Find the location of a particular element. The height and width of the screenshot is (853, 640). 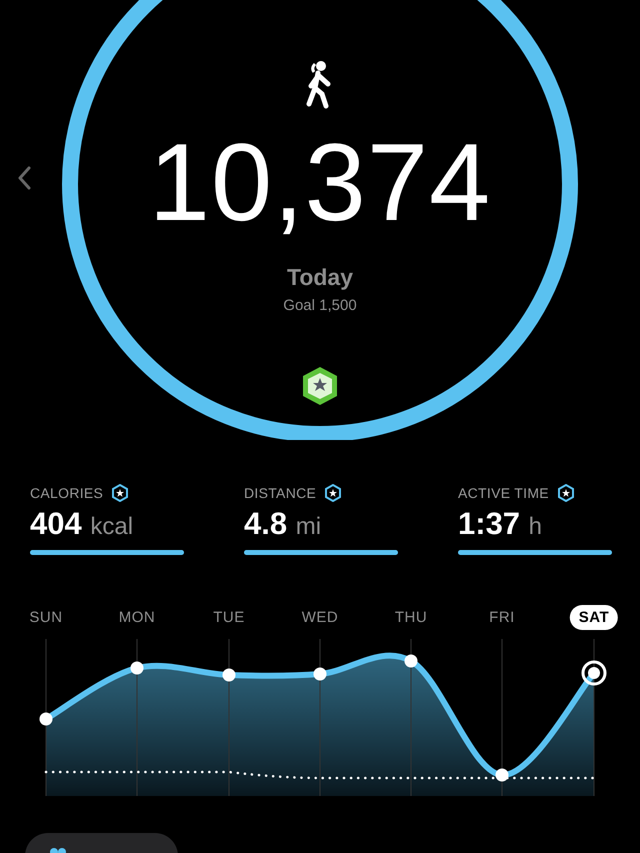

metric-value: 404 kcal is located at coordinates (82, 524).